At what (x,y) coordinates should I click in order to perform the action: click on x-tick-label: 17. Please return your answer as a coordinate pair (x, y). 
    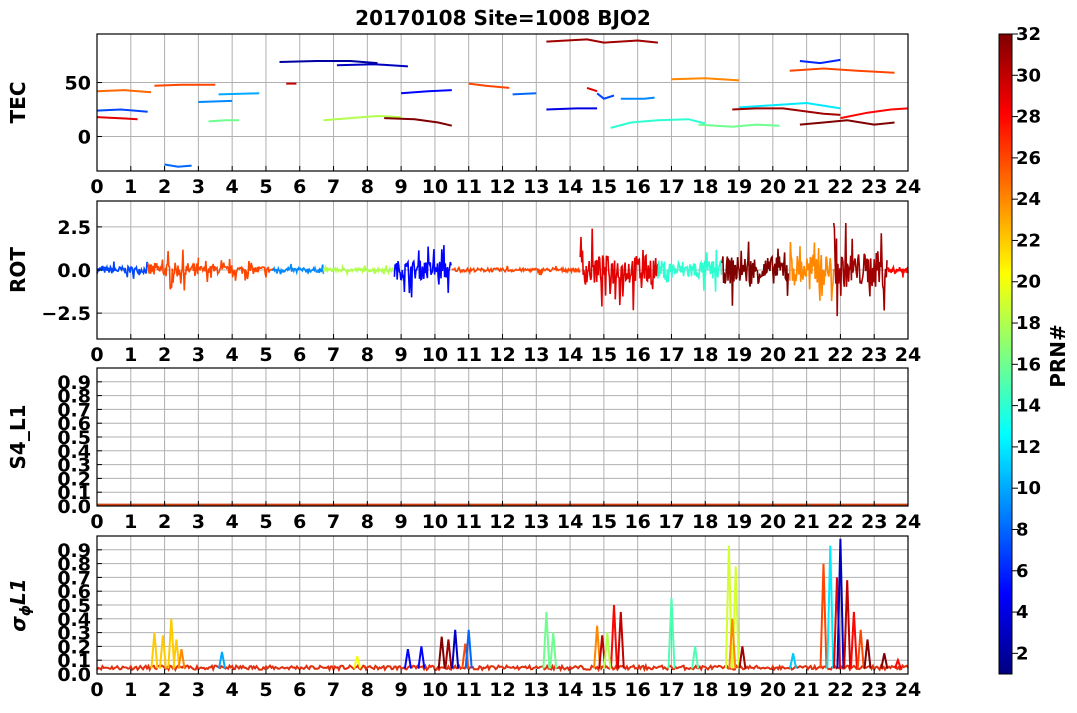
    Looking at the image, I should click on (671, 187).